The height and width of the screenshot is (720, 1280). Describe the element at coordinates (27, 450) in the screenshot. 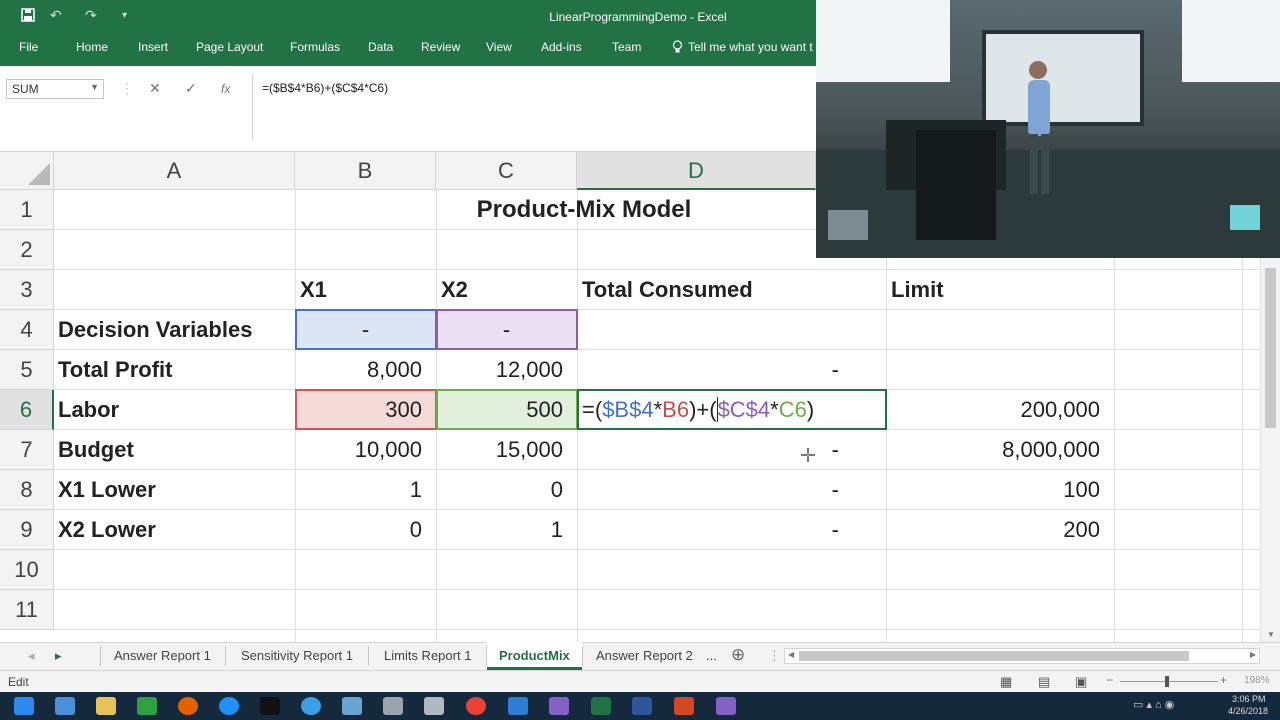

I see `row-header-7: 7` at that location.